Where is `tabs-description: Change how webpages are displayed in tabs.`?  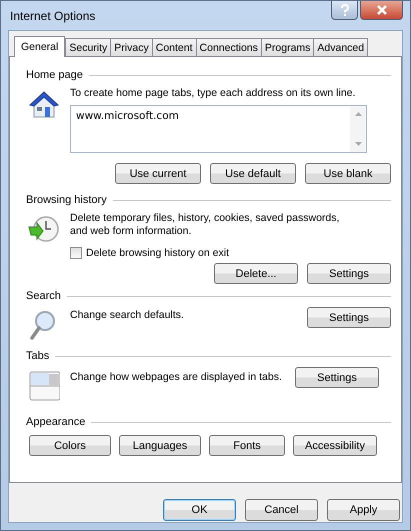 tabs-description: Change how webpages are displayed in tabs. is located at coordinates (176, 377).